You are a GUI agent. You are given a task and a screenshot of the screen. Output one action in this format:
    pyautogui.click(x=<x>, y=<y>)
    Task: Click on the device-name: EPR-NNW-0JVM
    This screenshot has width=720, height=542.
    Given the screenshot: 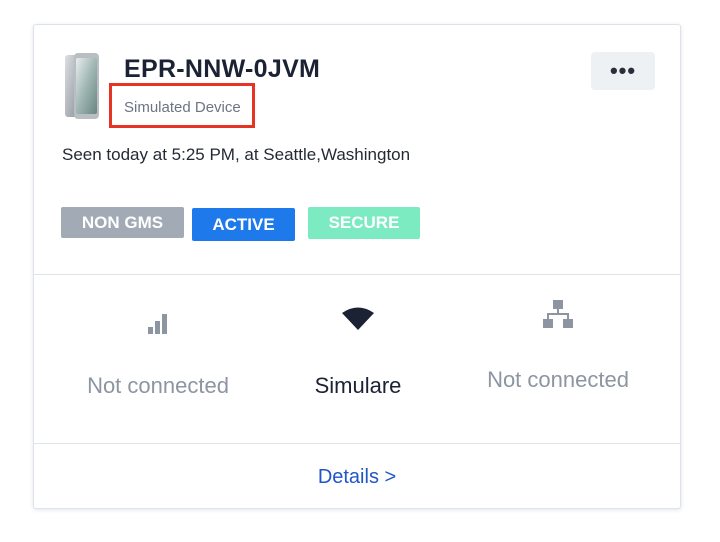 What is the action you would take?
    pyautogui.click(x=222, y=69)
    